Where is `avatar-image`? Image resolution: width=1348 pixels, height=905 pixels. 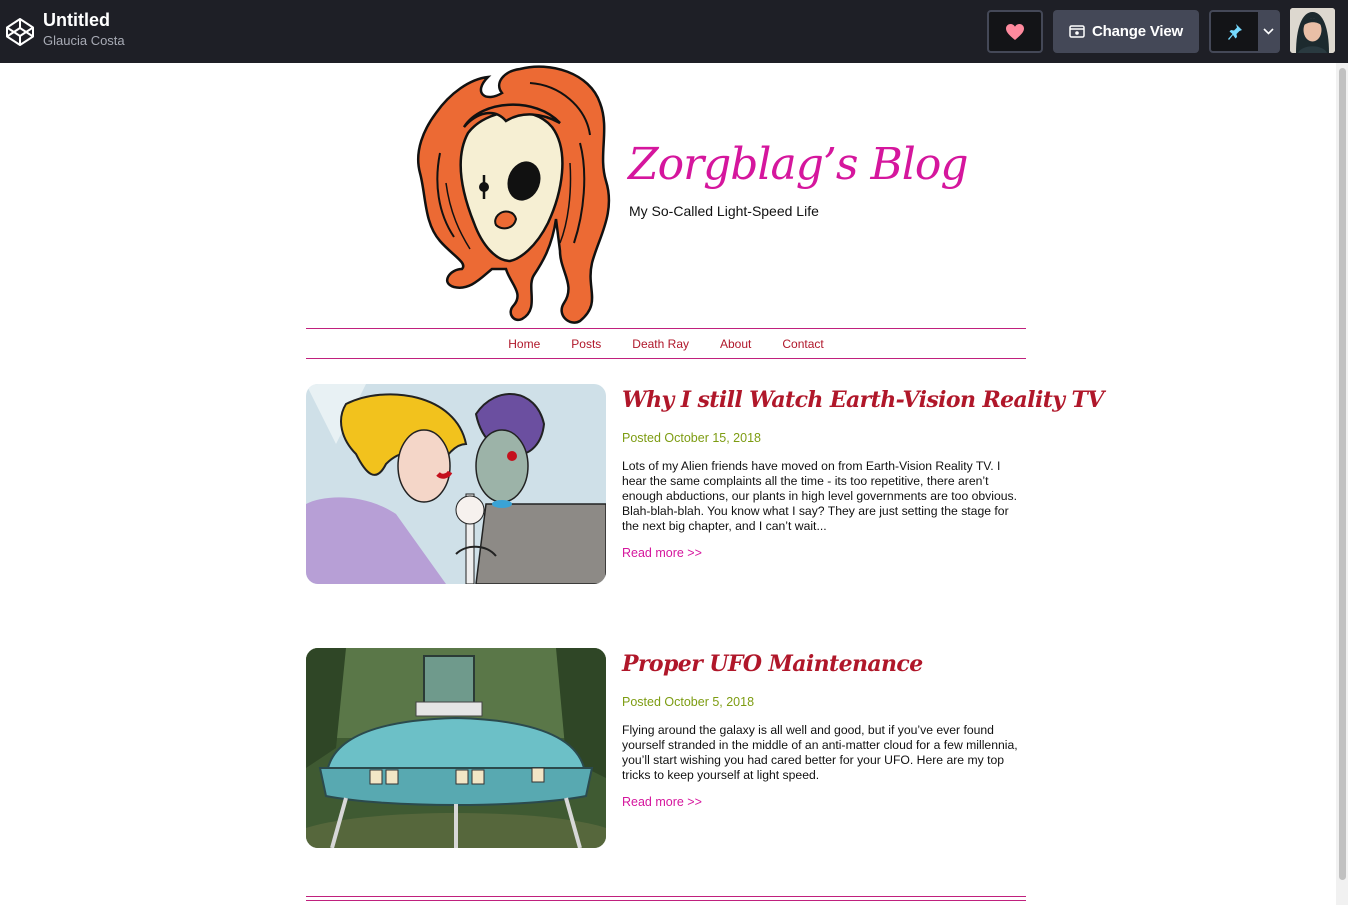
avatar-image is located at coordinates (1312, 30).